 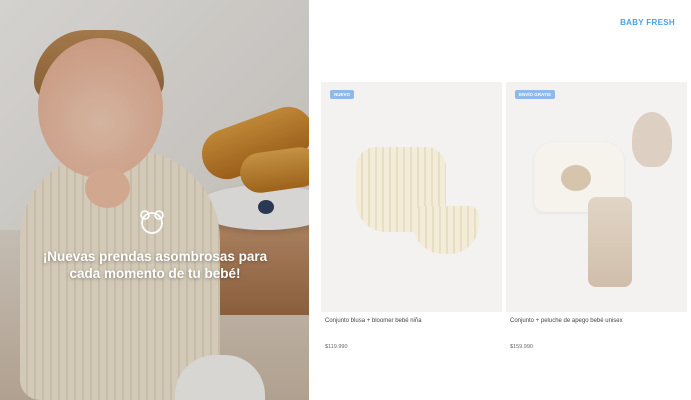 I want to click on brand-logo: BABY FRESH, so click(x=647, y=22).